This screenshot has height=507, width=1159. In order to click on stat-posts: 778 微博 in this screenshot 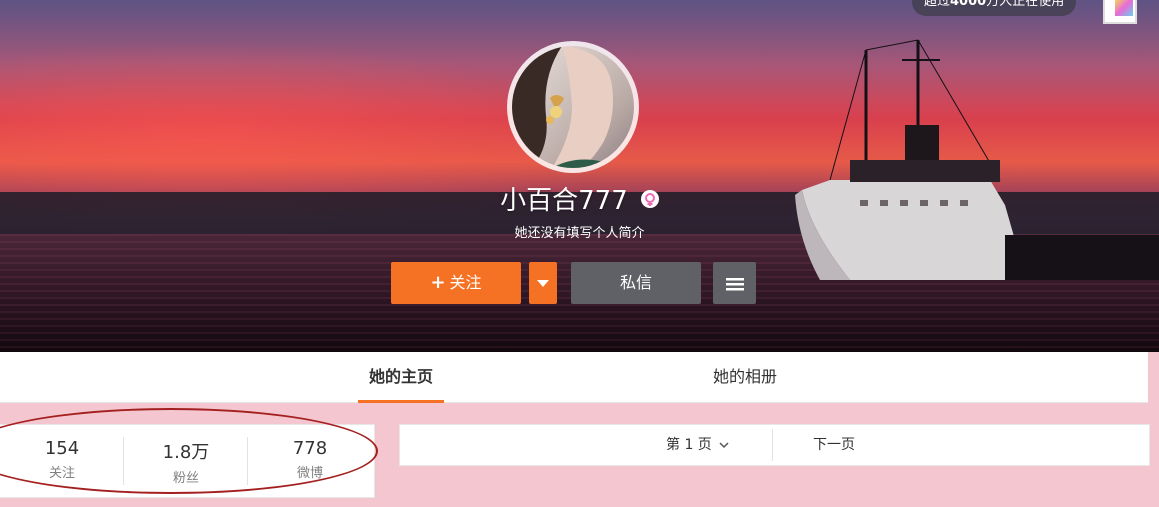, I will do `click(310, 461)`.